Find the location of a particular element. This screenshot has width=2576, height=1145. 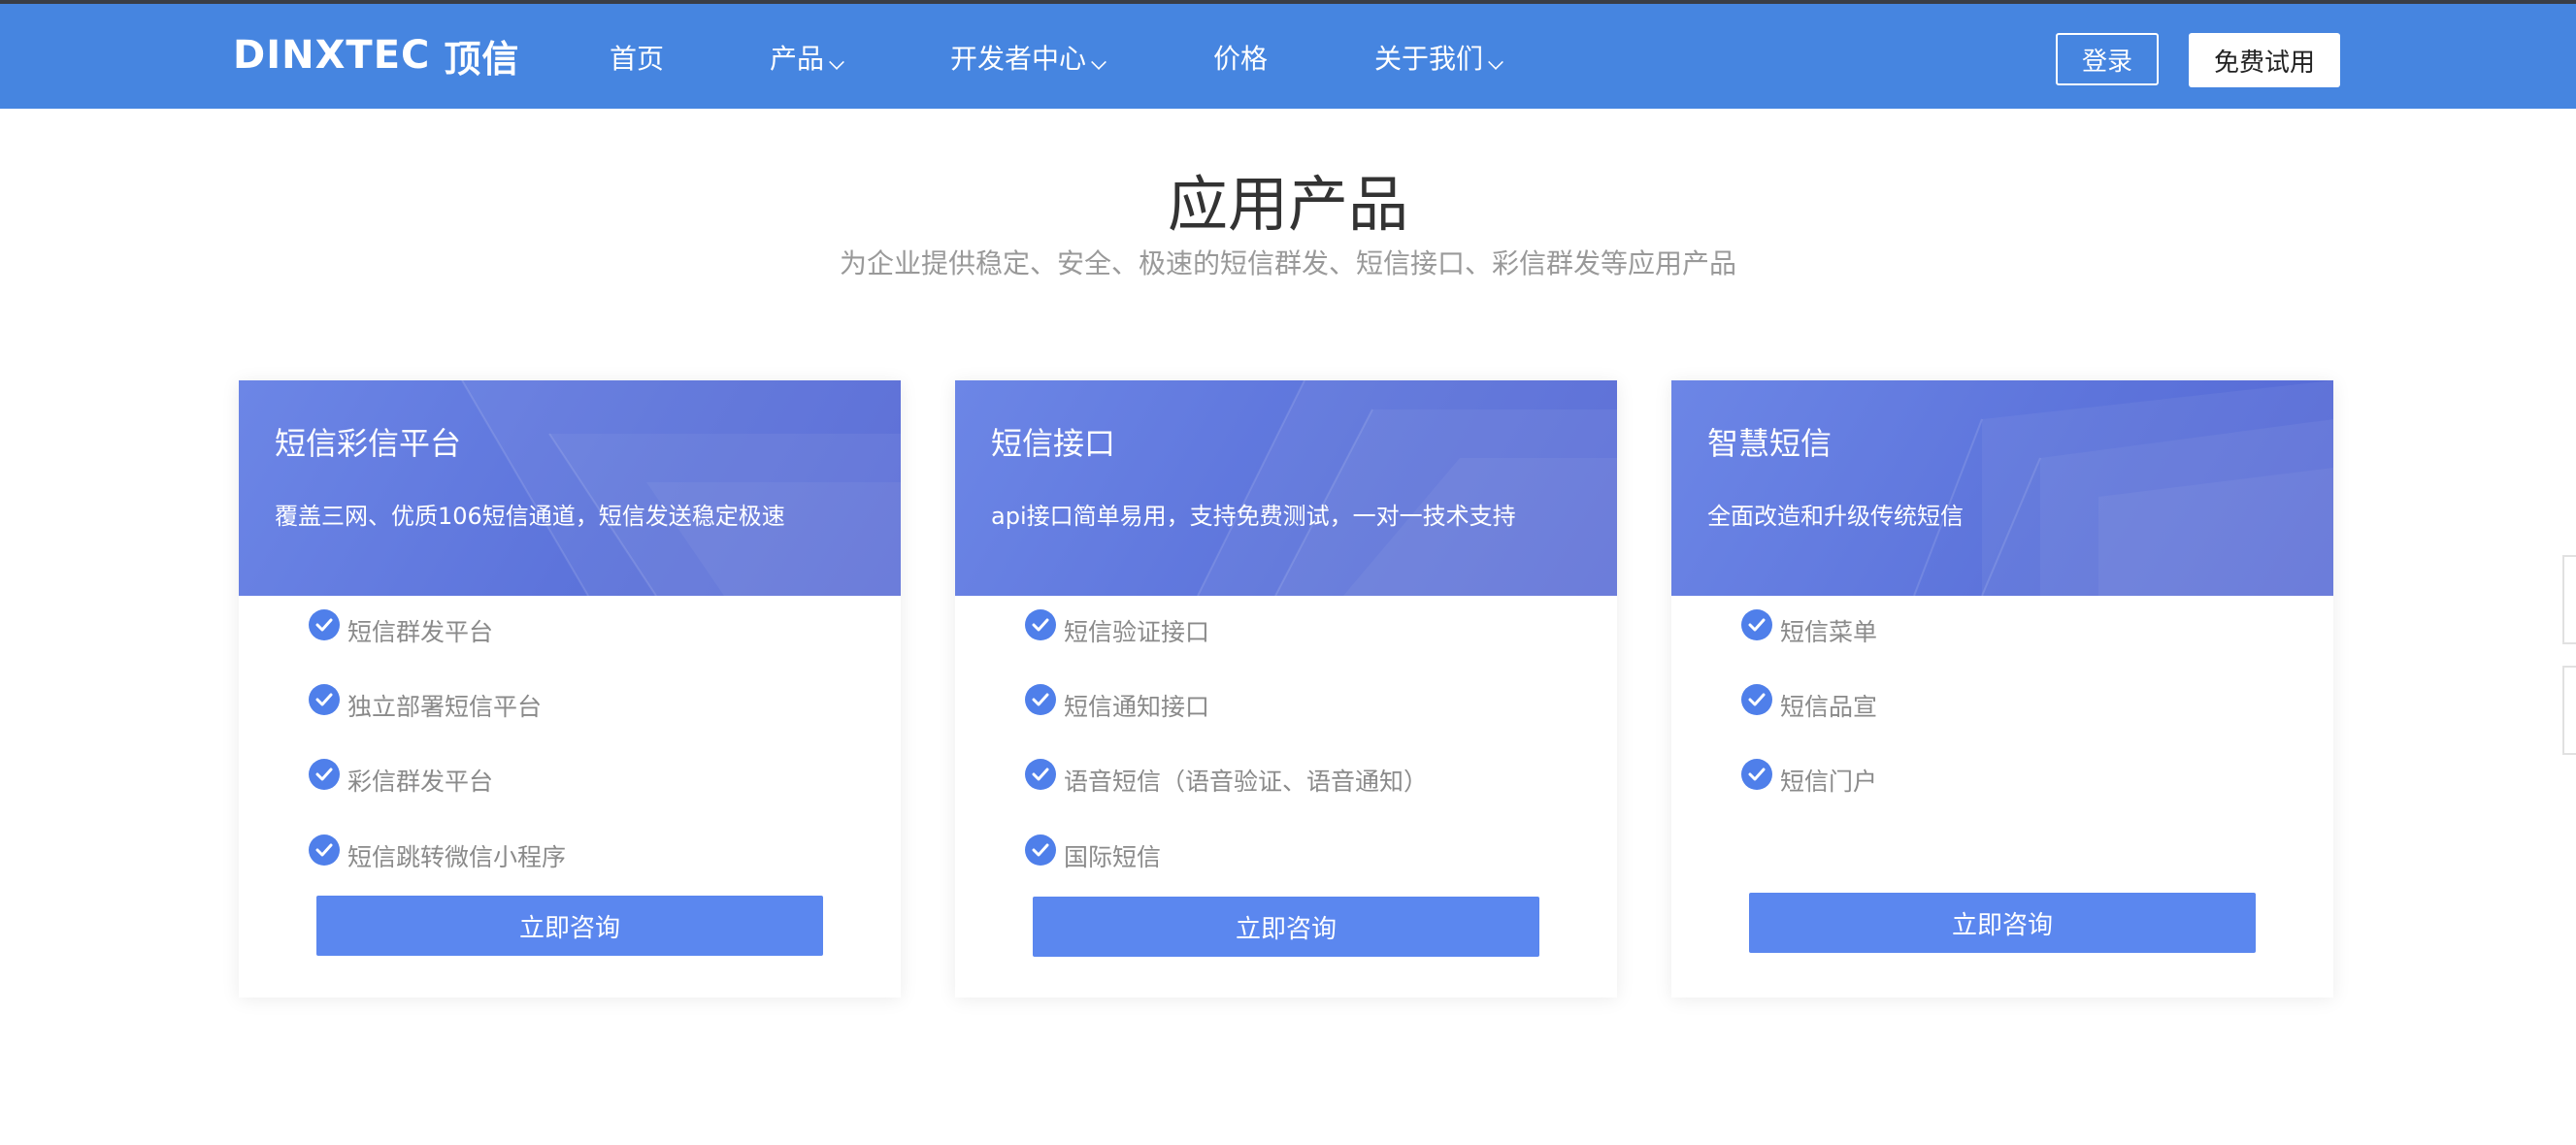

nav-label: 首页 is located at coordinates (637, 59).